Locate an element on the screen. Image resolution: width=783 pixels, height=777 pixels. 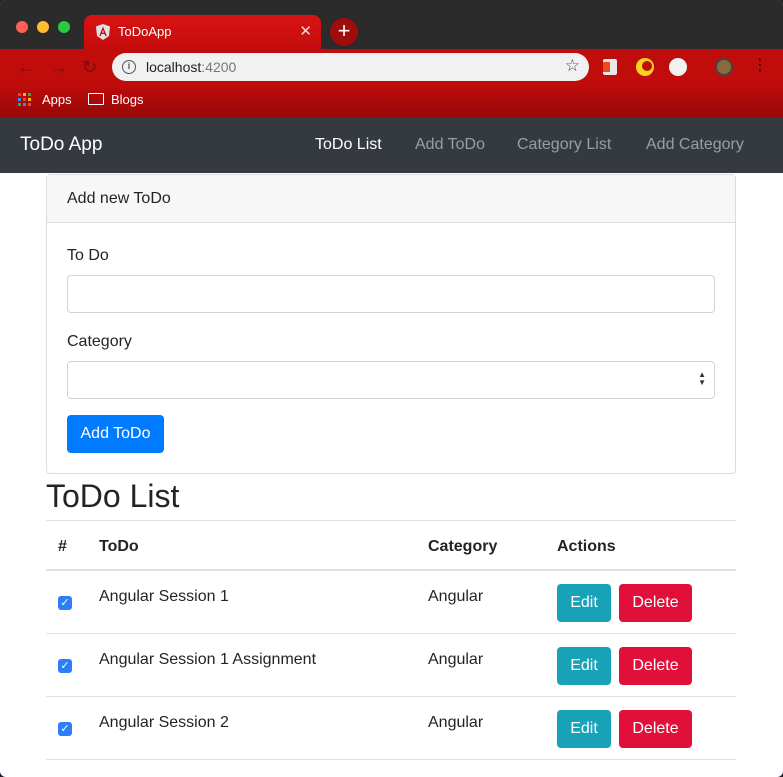
card-title: Add new ToDo is located at coordinates (119, 198).